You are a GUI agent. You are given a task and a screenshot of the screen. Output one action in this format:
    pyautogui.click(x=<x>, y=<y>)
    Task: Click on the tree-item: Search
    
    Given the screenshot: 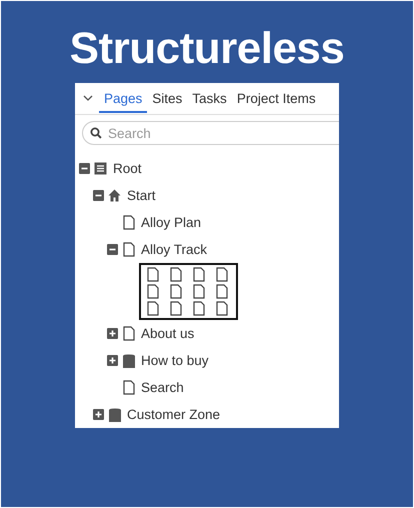 What is the action you would take?
    pyautogui.click(x=162, y=387)
    